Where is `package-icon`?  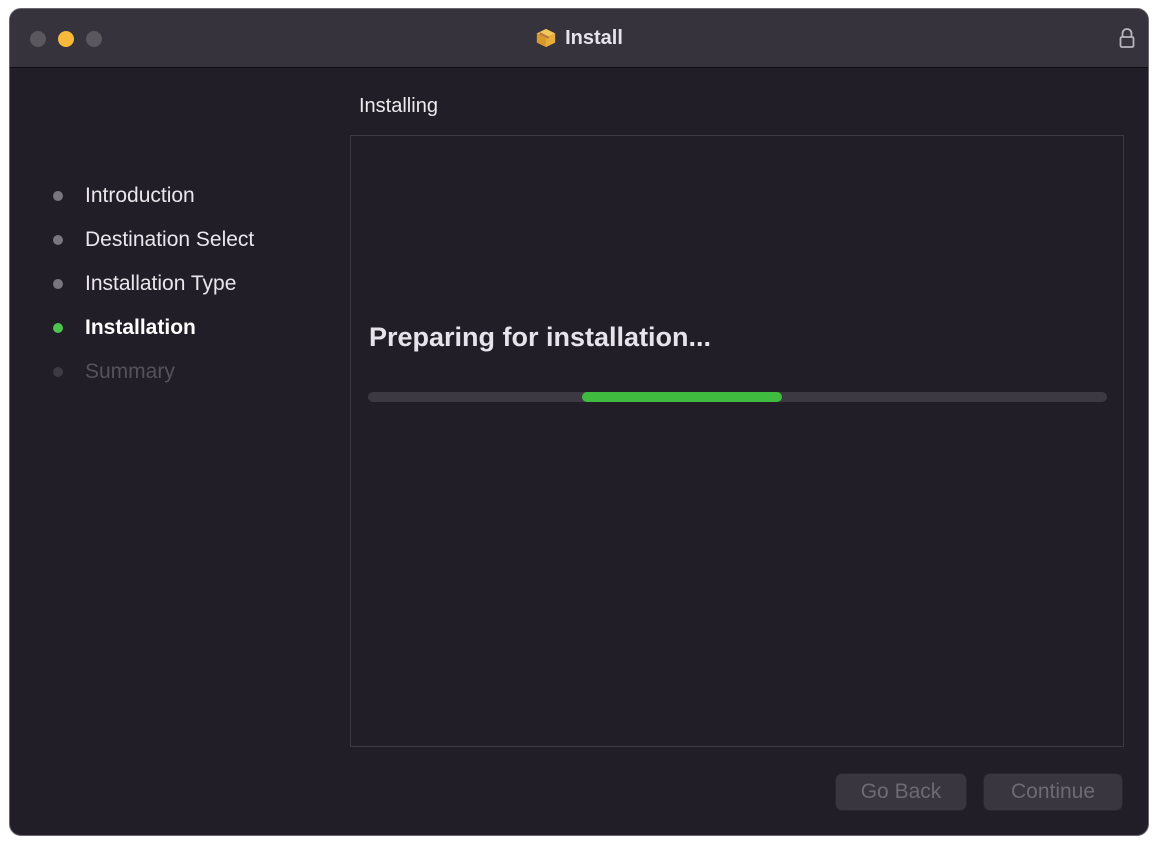 package-icon is located at coordinates (546, 38).